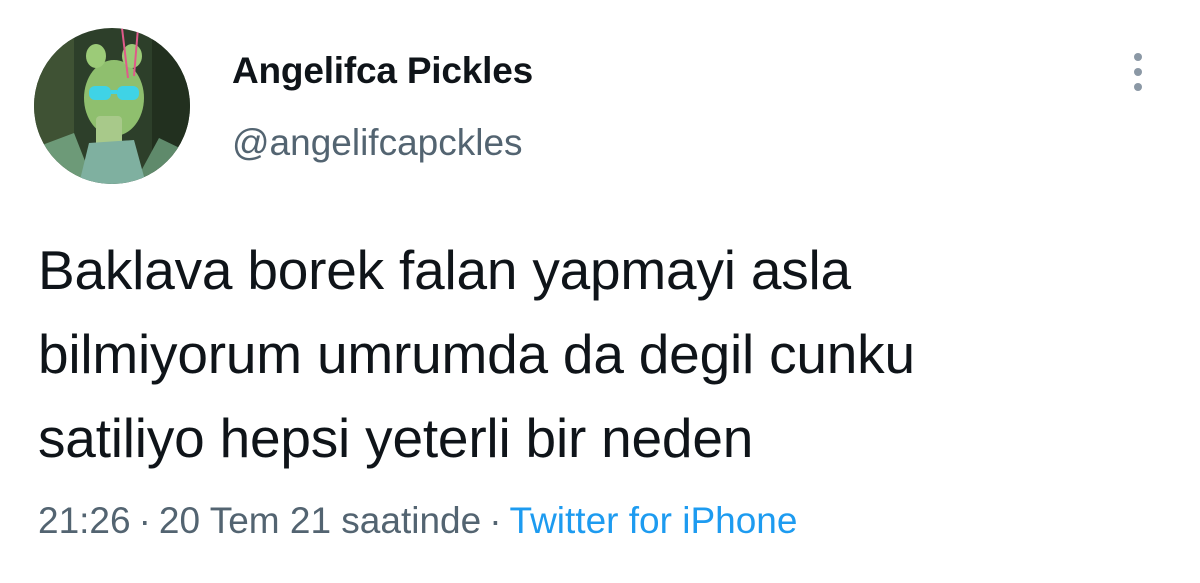 The width and height of the screenshot is (1200, 583). What do you see at coordinates (396, 438) in the screenshot?
I see `tweet-text-line: satiliyo hepsi yeterli bir neden` at bounding box center [396, 438].